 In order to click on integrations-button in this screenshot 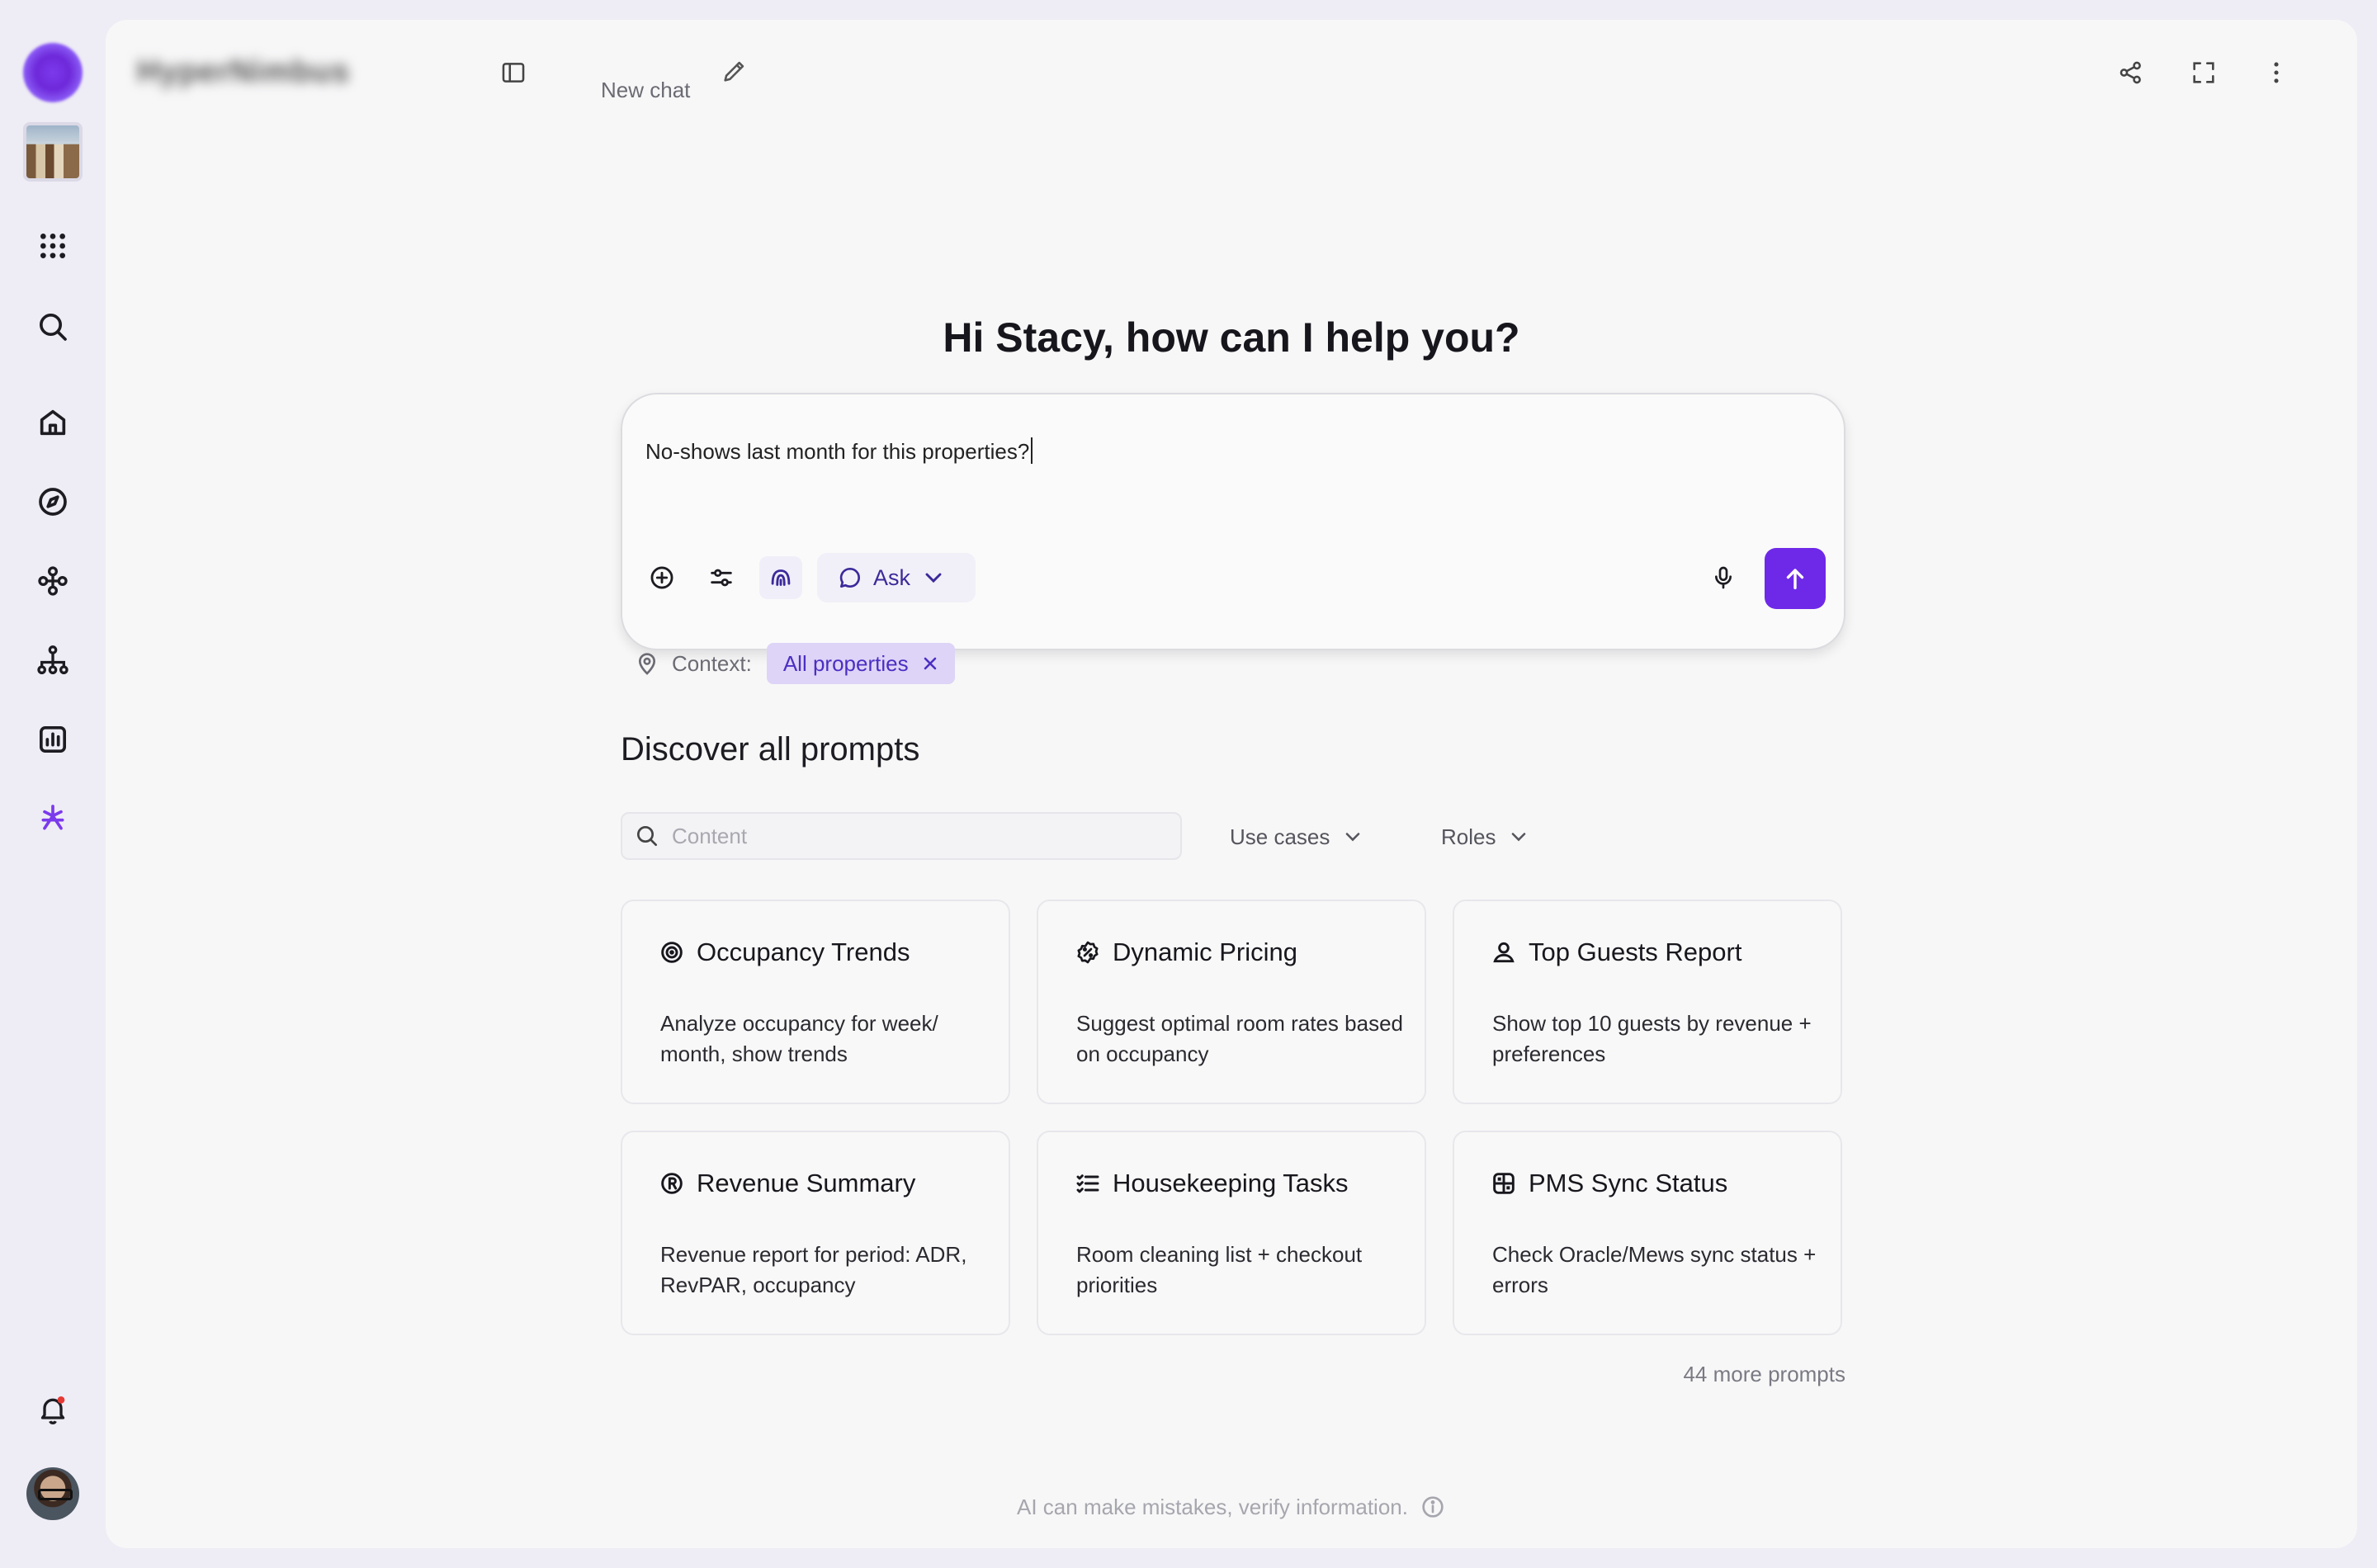, I will do `click(52, 581)`.